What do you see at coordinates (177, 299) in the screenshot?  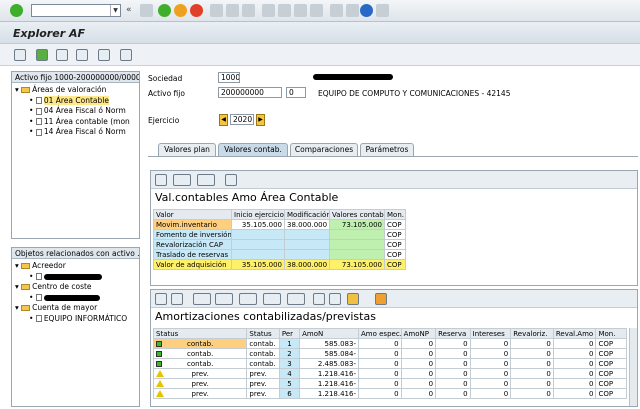 I see `sort-ascending-icon` at bounding box center [177, 299].